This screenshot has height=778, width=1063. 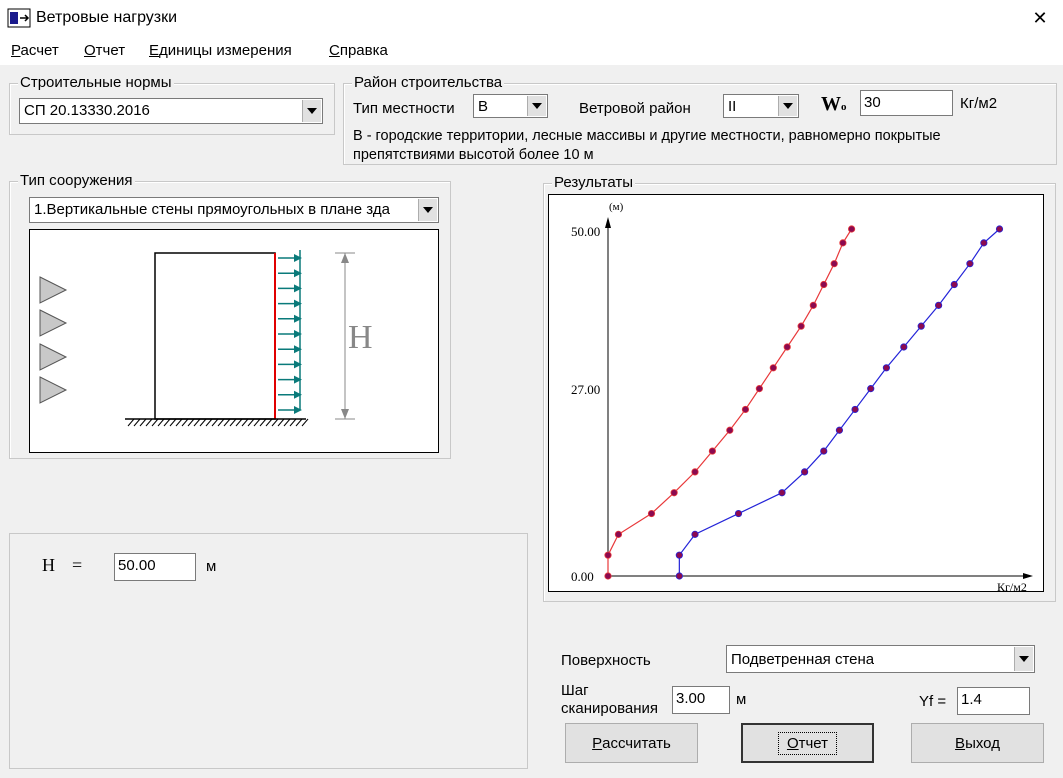 What do you see at coordinates (610, 708) in the screenshot?
I see `scan-label-2: сканирования` at bounding box center [610, 708].